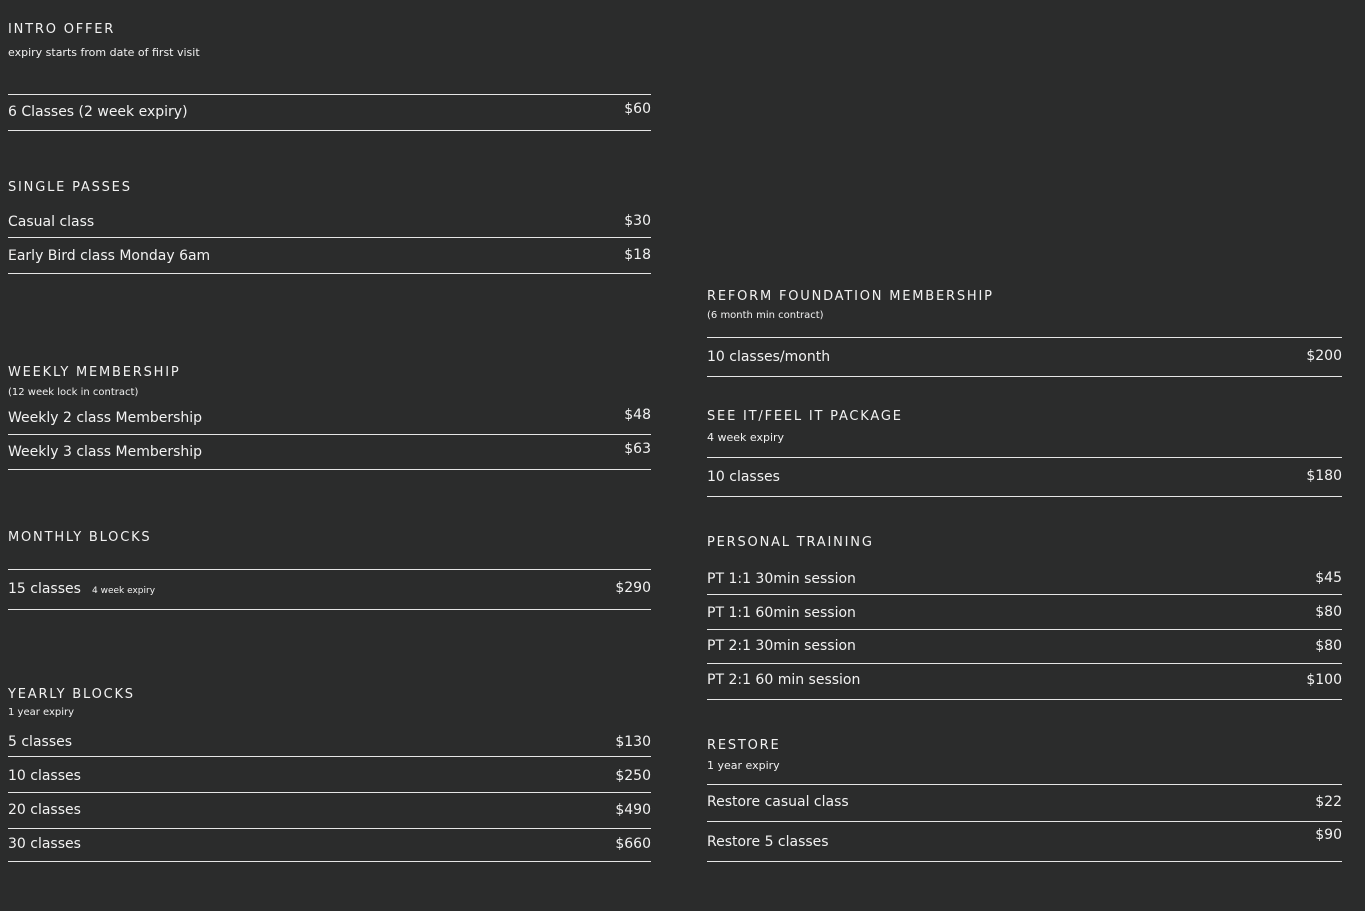 This screenshot has height=911, width=1365. I want to click on item-price: $48, so click(637, 415).